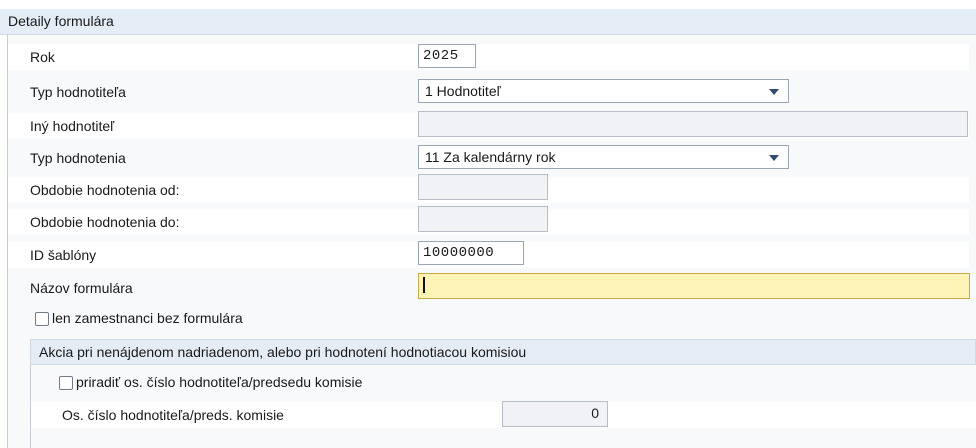 This screenshot has width=976, height=448. Describe the element at coordinates (488, 22) in the screenshot. I see `panel-header: Detaily formulára` at that location.